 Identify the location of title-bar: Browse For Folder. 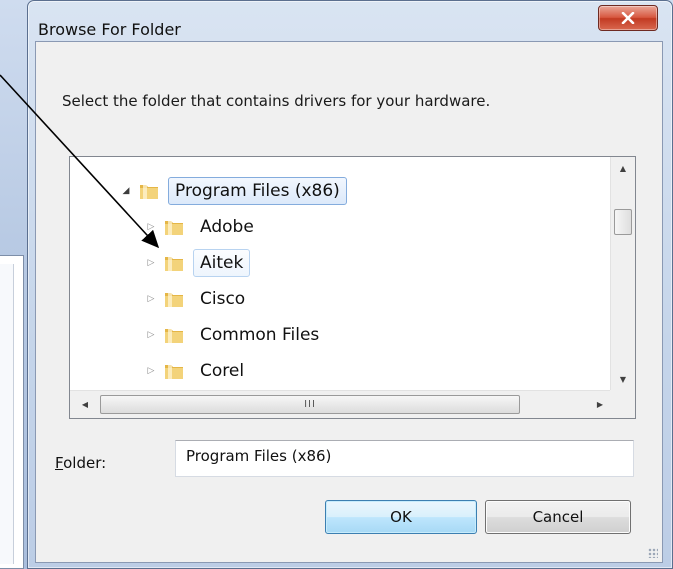
(350, 21).